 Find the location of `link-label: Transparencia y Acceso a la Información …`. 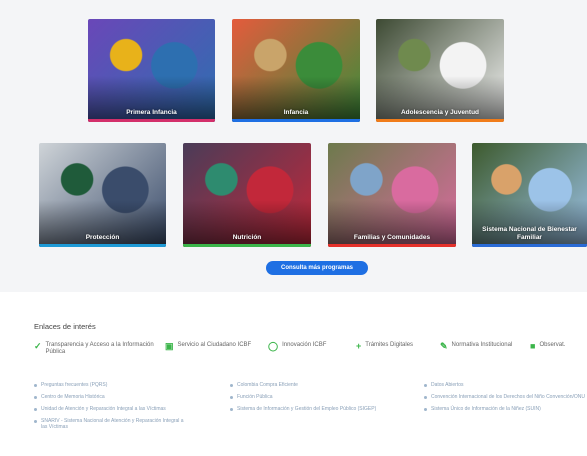

link-label: Transparencia y Acceso a la Información … is located at coordinates (99, 348).